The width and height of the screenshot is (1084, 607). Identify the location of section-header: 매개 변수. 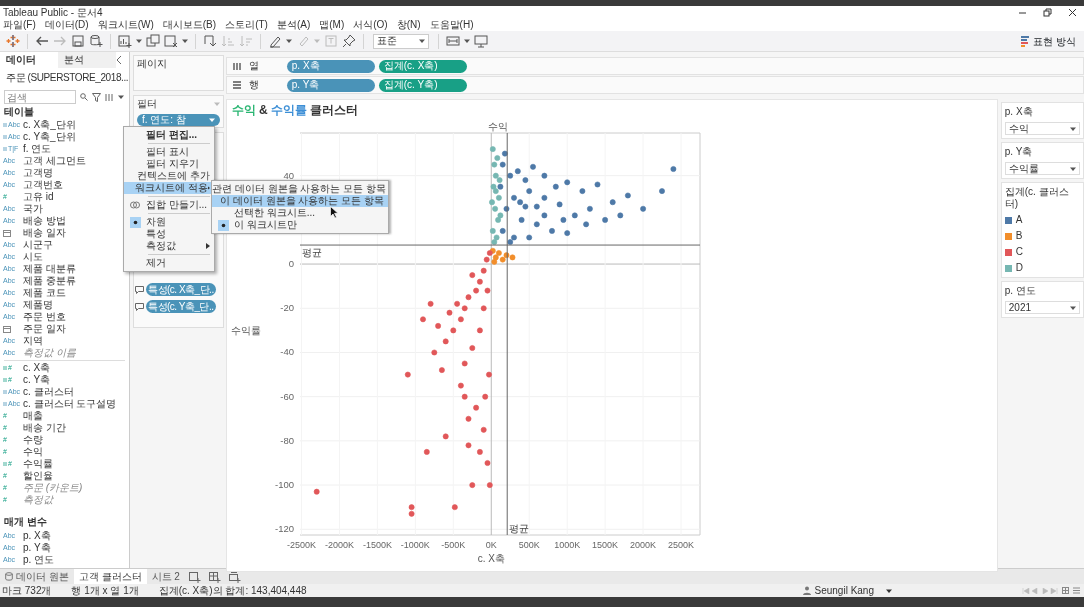
(25, 522).